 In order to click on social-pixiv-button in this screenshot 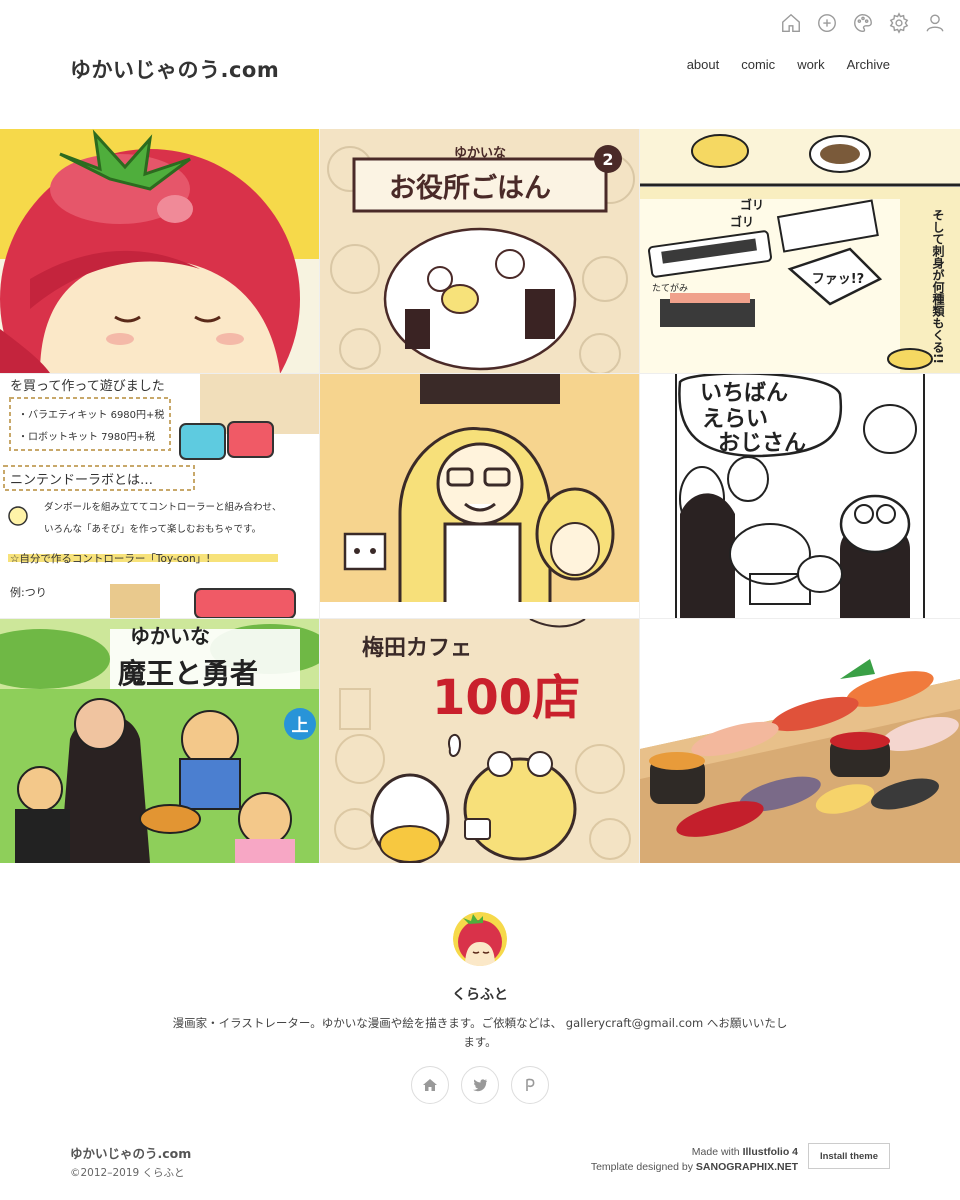, I will do `click(530, 1085)`.